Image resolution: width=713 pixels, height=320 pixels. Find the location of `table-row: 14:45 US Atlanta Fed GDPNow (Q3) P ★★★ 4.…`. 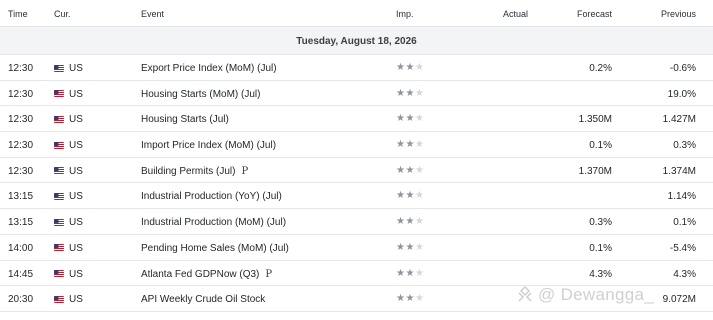

table-row: 14:45 US Atlanta Fed GDPNow (Q3) P ★★★ 4.… is located at coordinates (356, 274).